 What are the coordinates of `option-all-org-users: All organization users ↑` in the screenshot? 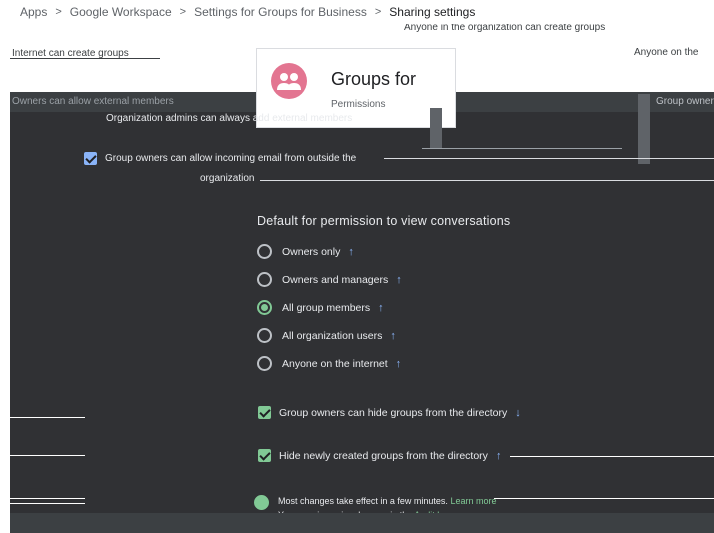 It's located at (326, 335).